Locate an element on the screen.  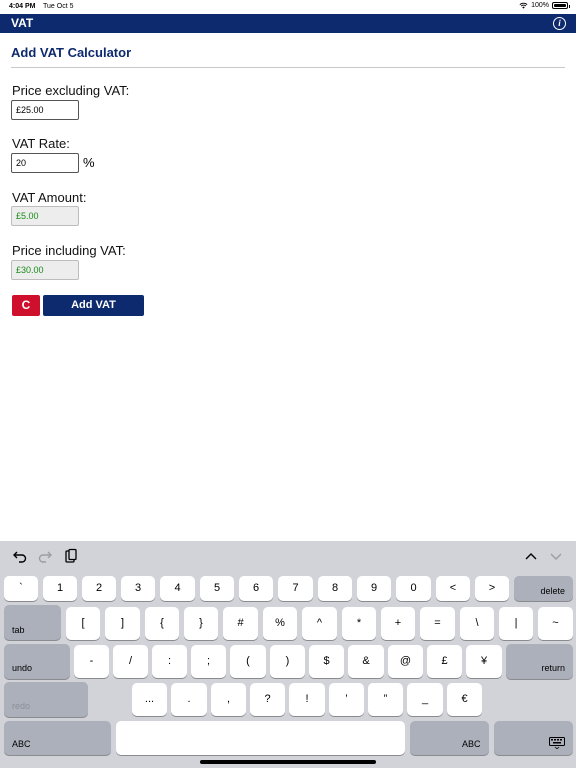
abc-key-left: ABC is located at coordinates (57, 738).